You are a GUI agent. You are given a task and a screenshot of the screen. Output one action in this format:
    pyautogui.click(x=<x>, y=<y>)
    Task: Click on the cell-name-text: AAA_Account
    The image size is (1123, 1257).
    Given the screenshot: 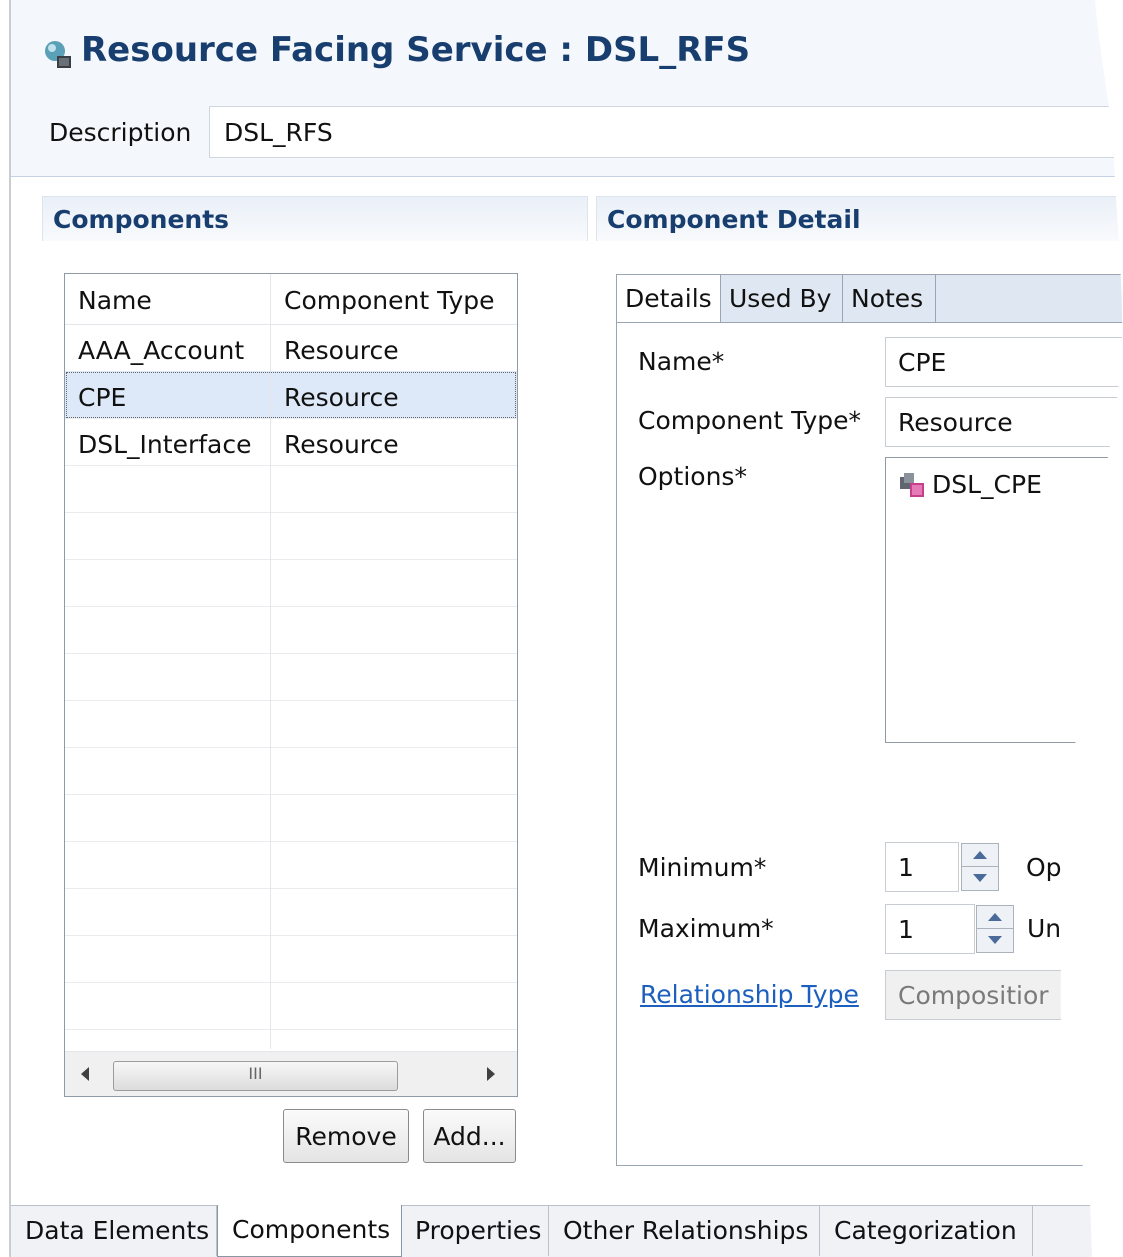 What is the action you would take?
    pyautogui.click(x=161, y=350)
    